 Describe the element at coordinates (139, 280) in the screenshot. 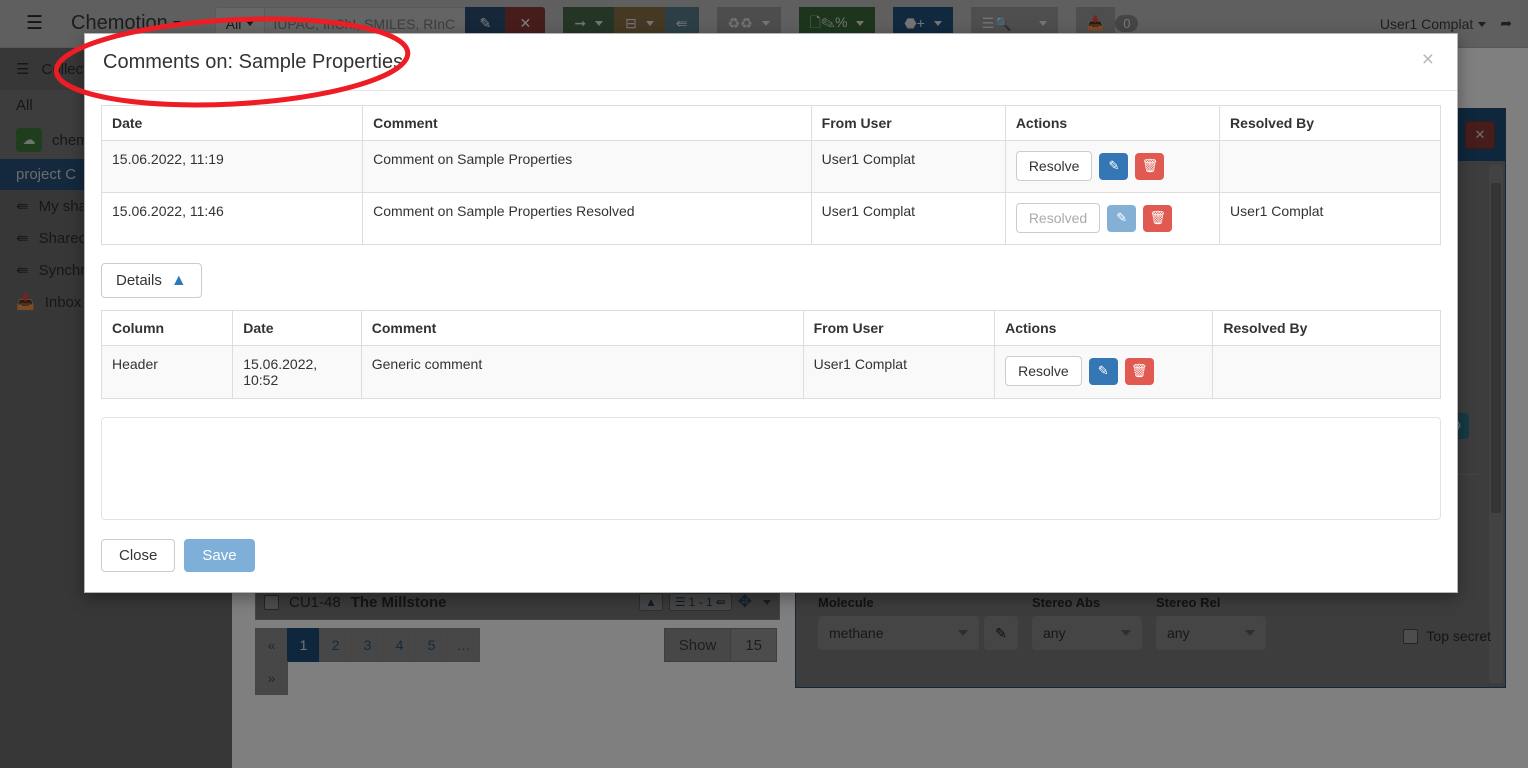

I see `details-button-label: Details` at that location.